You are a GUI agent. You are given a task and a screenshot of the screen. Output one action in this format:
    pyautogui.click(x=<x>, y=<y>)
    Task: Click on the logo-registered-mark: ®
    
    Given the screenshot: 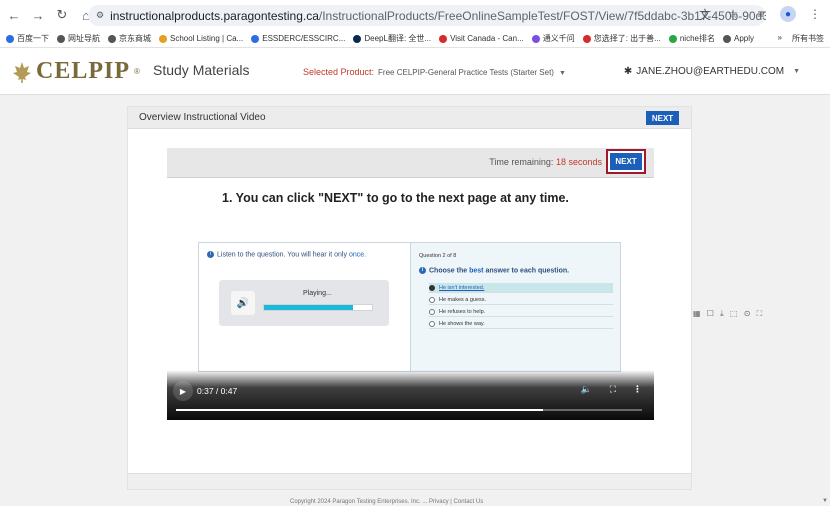 What is the action you would take?
    pyautogui.click(x=137, y=71)
    